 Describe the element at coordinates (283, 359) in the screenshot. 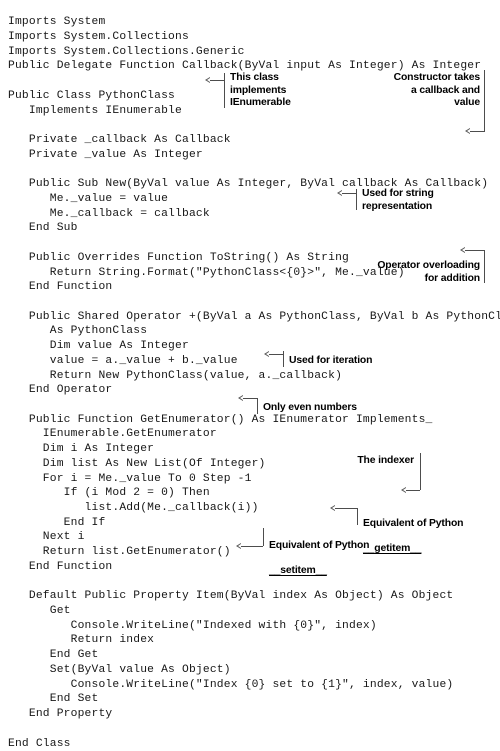

I see `leader-bar-used-for-iteration` at that location.